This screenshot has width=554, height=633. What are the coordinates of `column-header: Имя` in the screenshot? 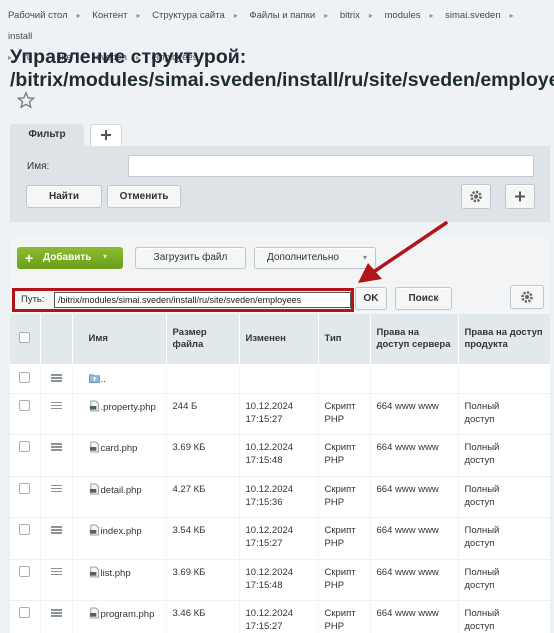 It's located at (119, 339).